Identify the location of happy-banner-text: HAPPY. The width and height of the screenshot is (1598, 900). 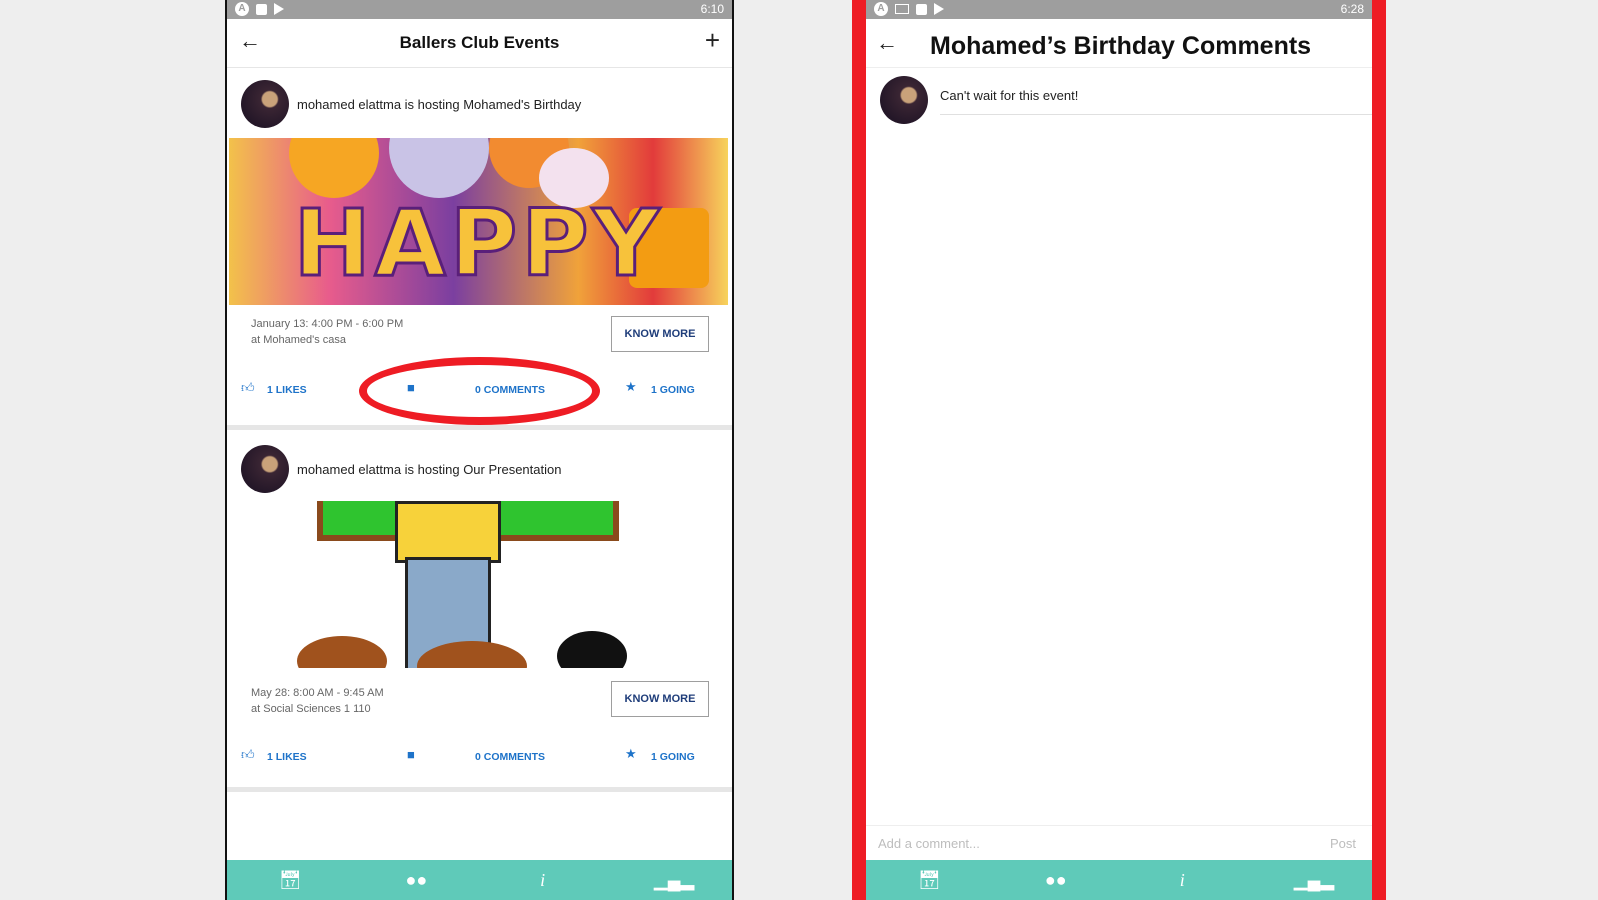
(478, 244).